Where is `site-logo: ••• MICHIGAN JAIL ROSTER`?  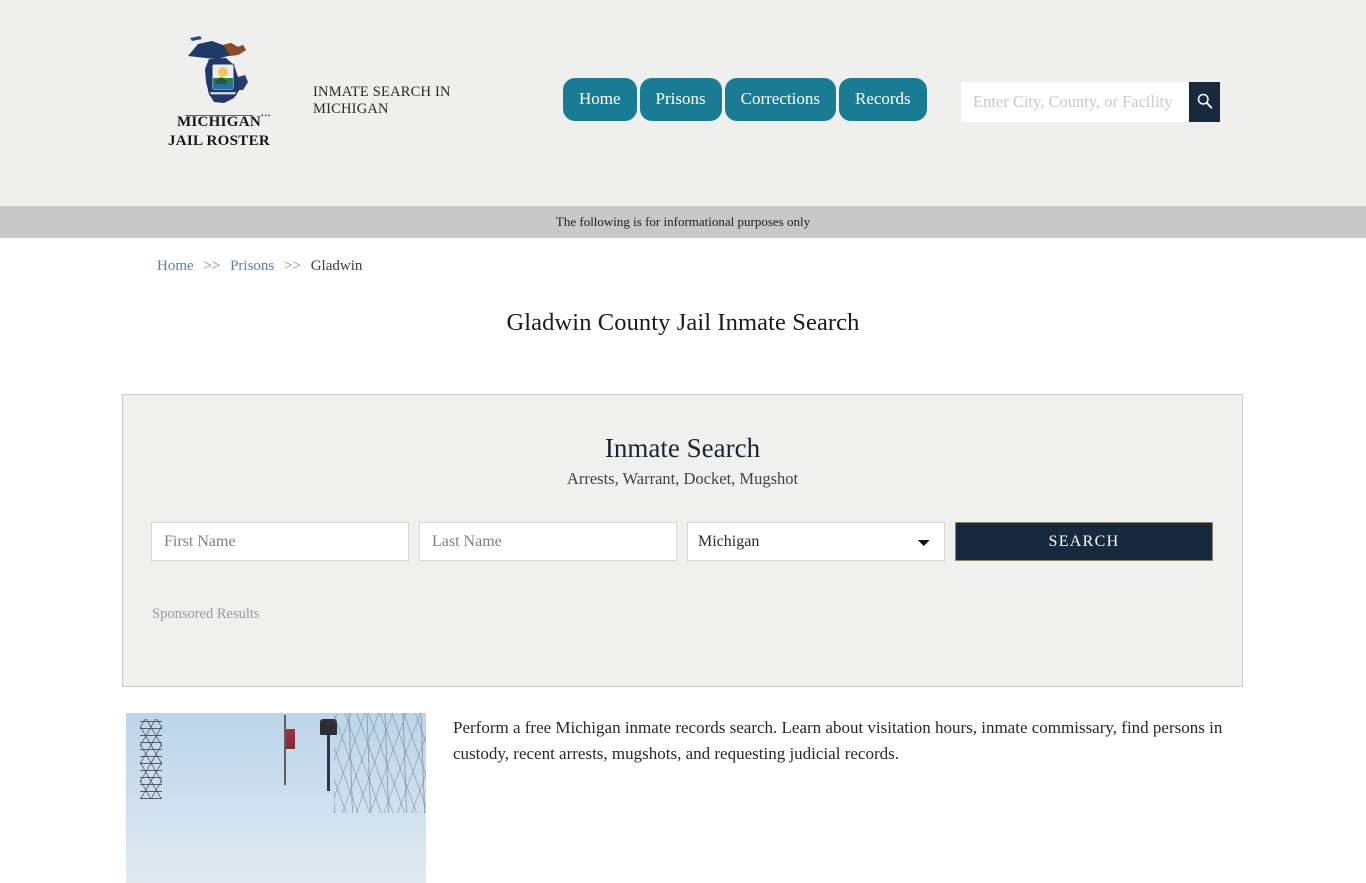 site-logo: ••• MICHIGAN JAIL ROSTER is located at coordinates (219, 92).